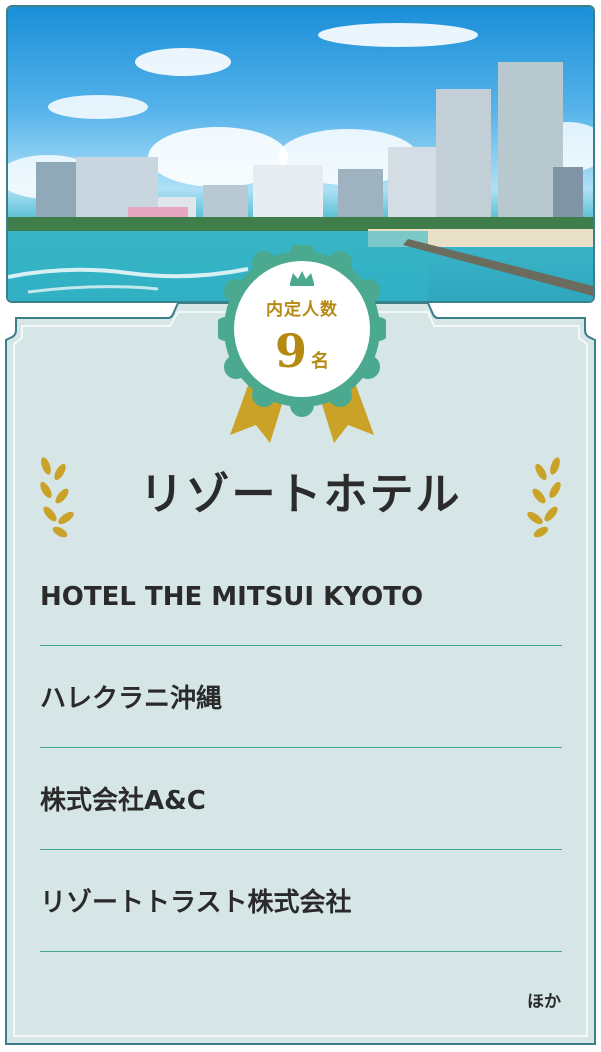  I want to click on list-item: リゾートトラスト株式会社, so click(301, 901).